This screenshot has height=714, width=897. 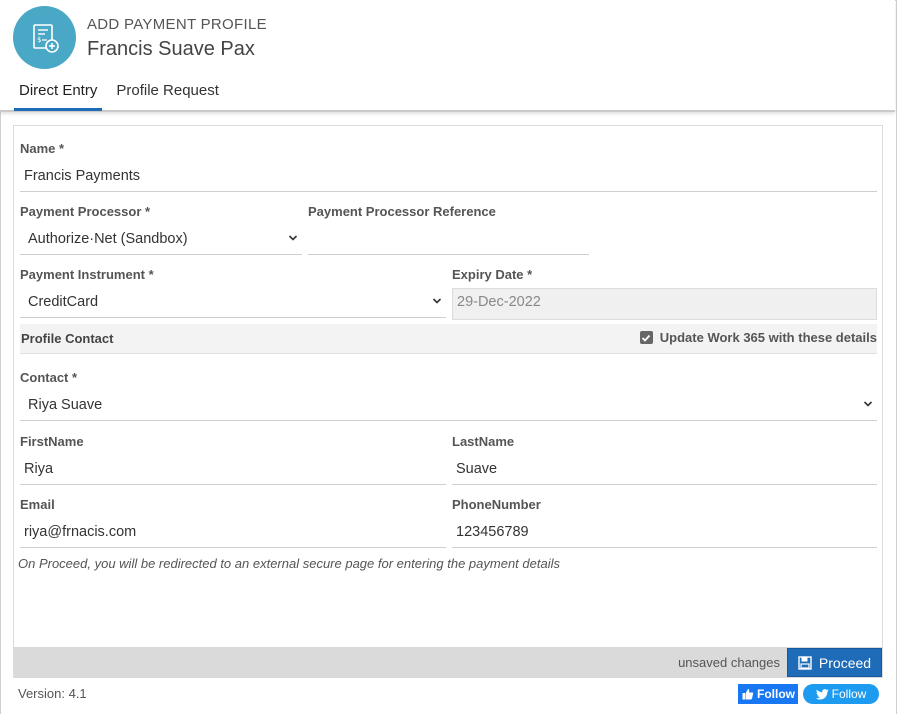 What do you see at coordinates (42, 148) in the screenshot?
I see `name-label: Name *` at bounding box center [42, 148].